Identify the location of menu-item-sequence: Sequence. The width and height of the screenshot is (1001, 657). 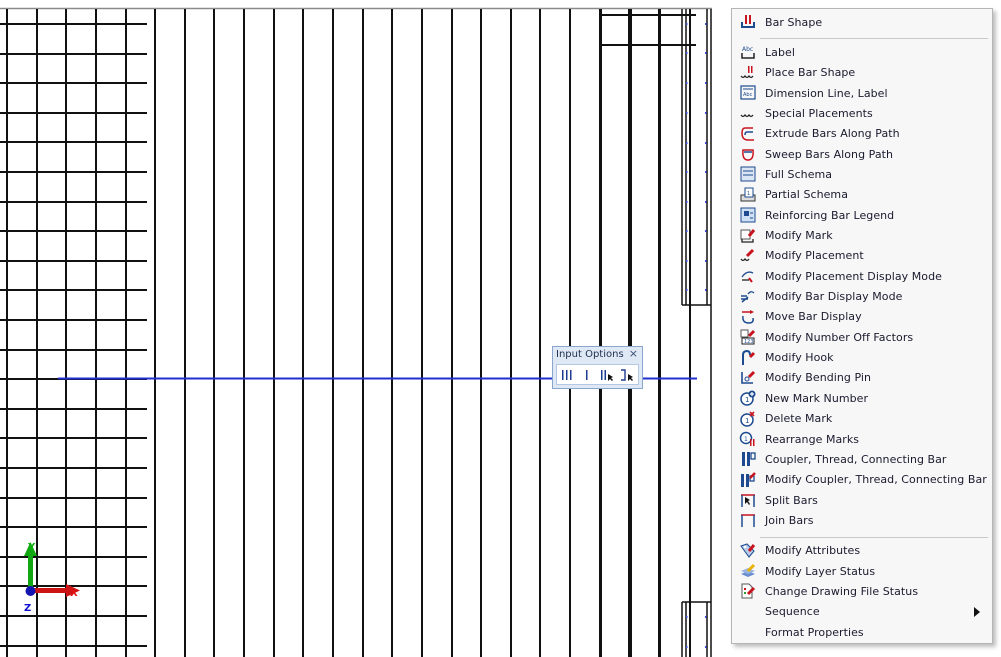
(862, 612).